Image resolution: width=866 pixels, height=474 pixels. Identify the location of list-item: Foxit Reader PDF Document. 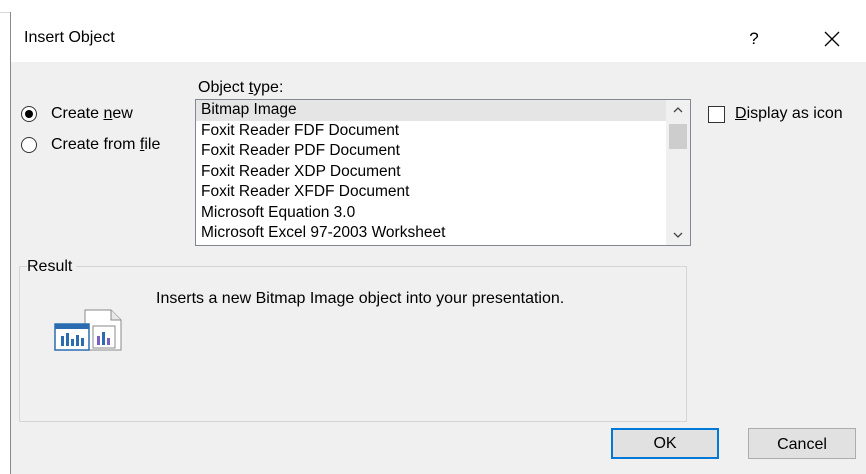
(431, 151).